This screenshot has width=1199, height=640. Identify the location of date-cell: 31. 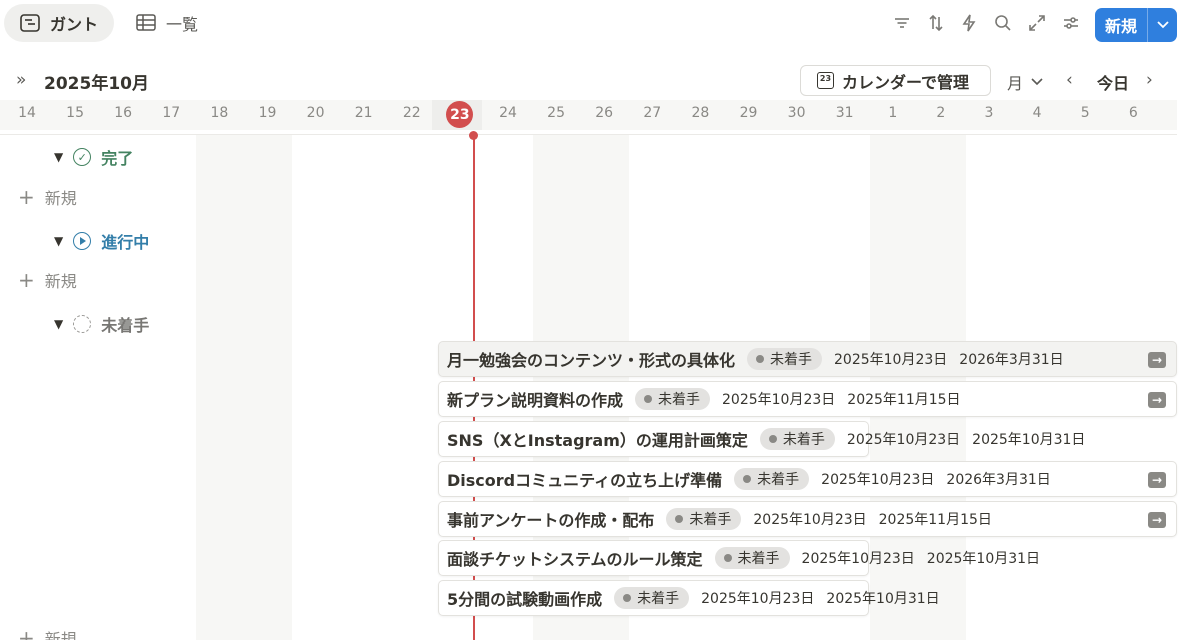
(844, 113).